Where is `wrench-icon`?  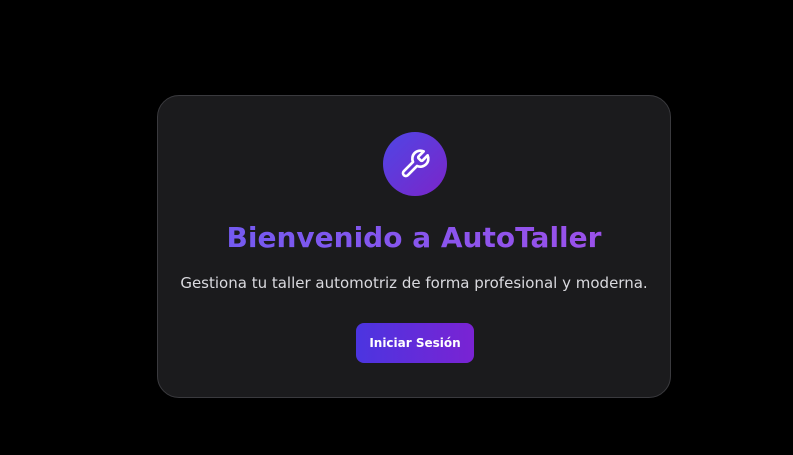 wrench-icon is located at coordinates (415, 163).